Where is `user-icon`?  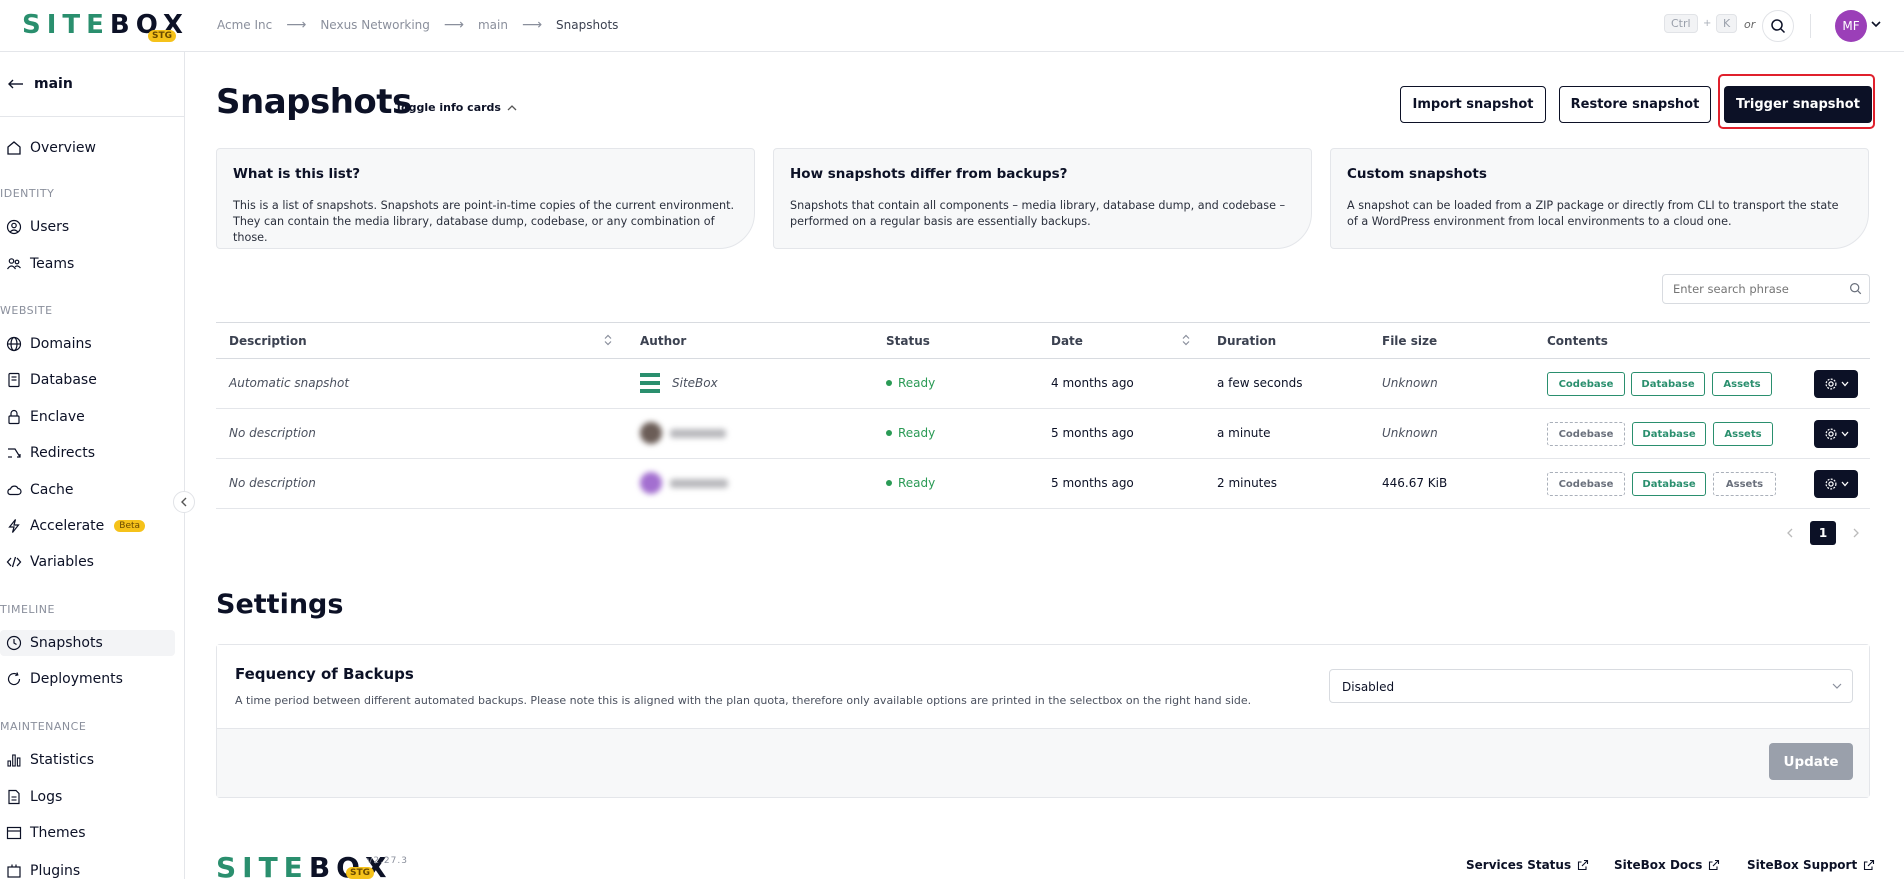 user-icon is located at coordinates (14, 227).